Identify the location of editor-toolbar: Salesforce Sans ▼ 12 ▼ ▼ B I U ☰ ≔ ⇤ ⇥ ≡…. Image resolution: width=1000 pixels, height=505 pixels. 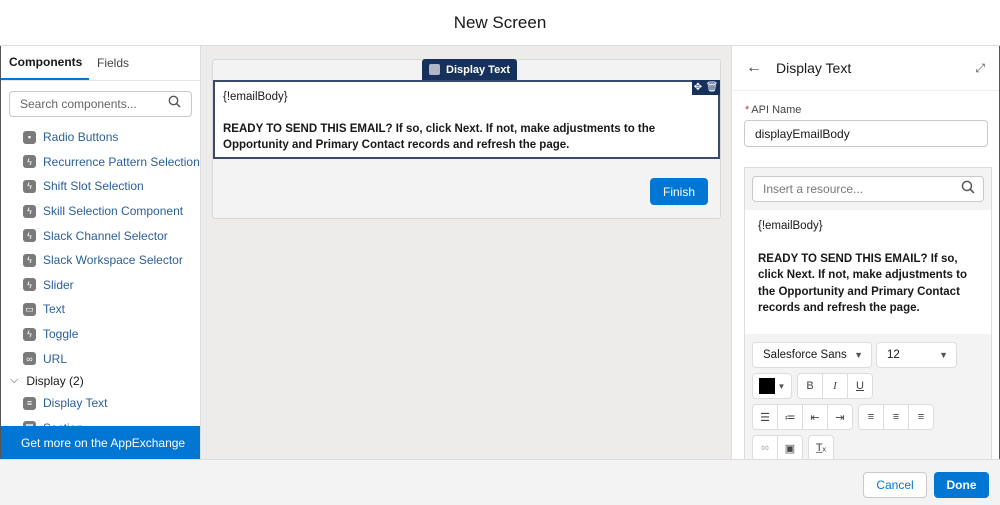
(868, 396).